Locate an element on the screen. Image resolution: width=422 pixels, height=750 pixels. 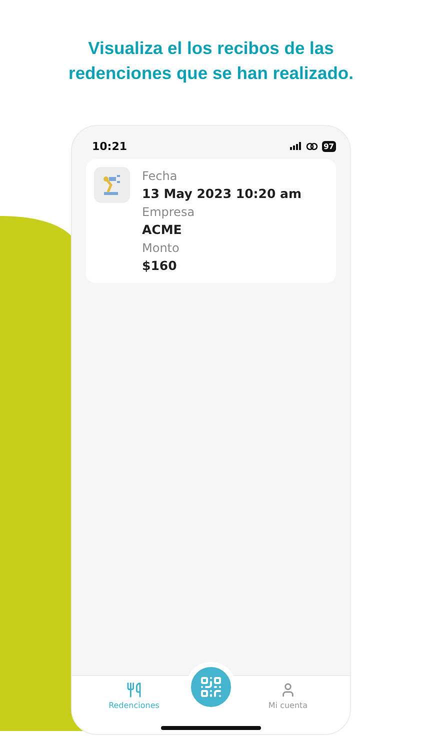
robot-arm-icon is located at coordinates (112, 185).